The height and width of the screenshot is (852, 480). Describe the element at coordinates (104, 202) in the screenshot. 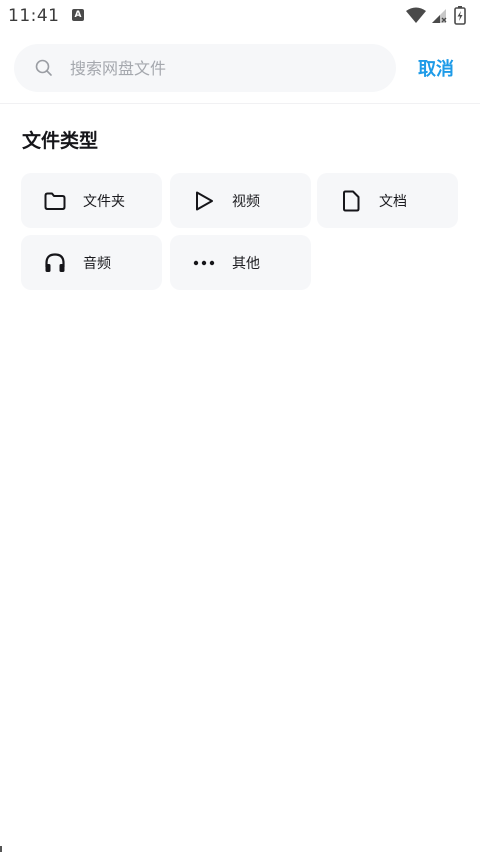

I see `file-type-label: 文件夹` at that location.